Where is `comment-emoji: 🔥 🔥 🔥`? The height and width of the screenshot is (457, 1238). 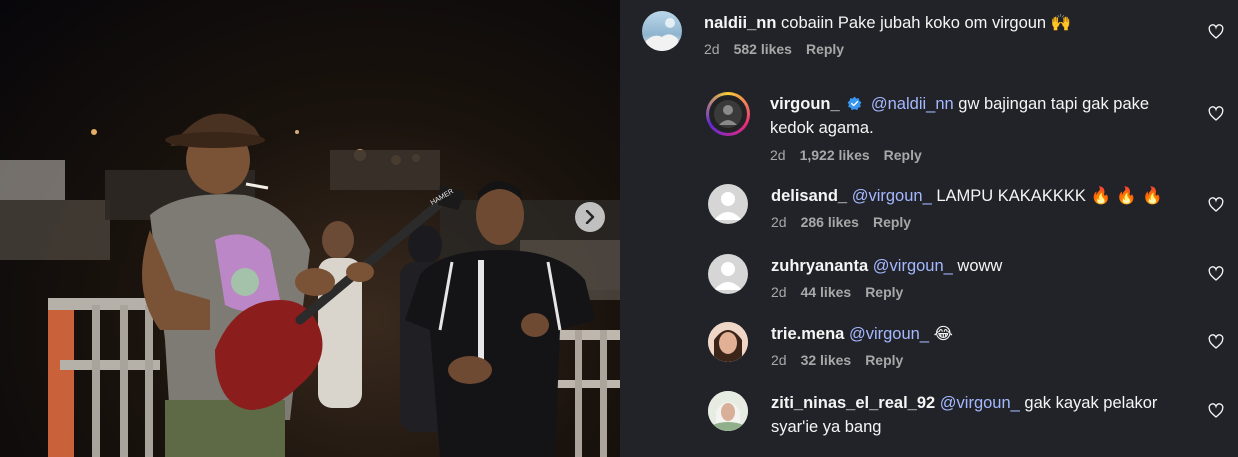 comment-emoji: 🔥 🔥 🔥 is located at coordinates (1126, 195).